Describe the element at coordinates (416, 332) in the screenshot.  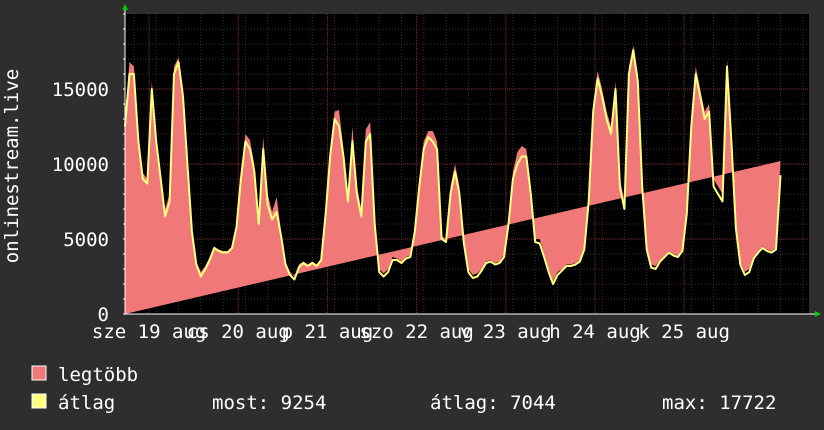
I see `x-tick-label: szo 22 aug` at that location.